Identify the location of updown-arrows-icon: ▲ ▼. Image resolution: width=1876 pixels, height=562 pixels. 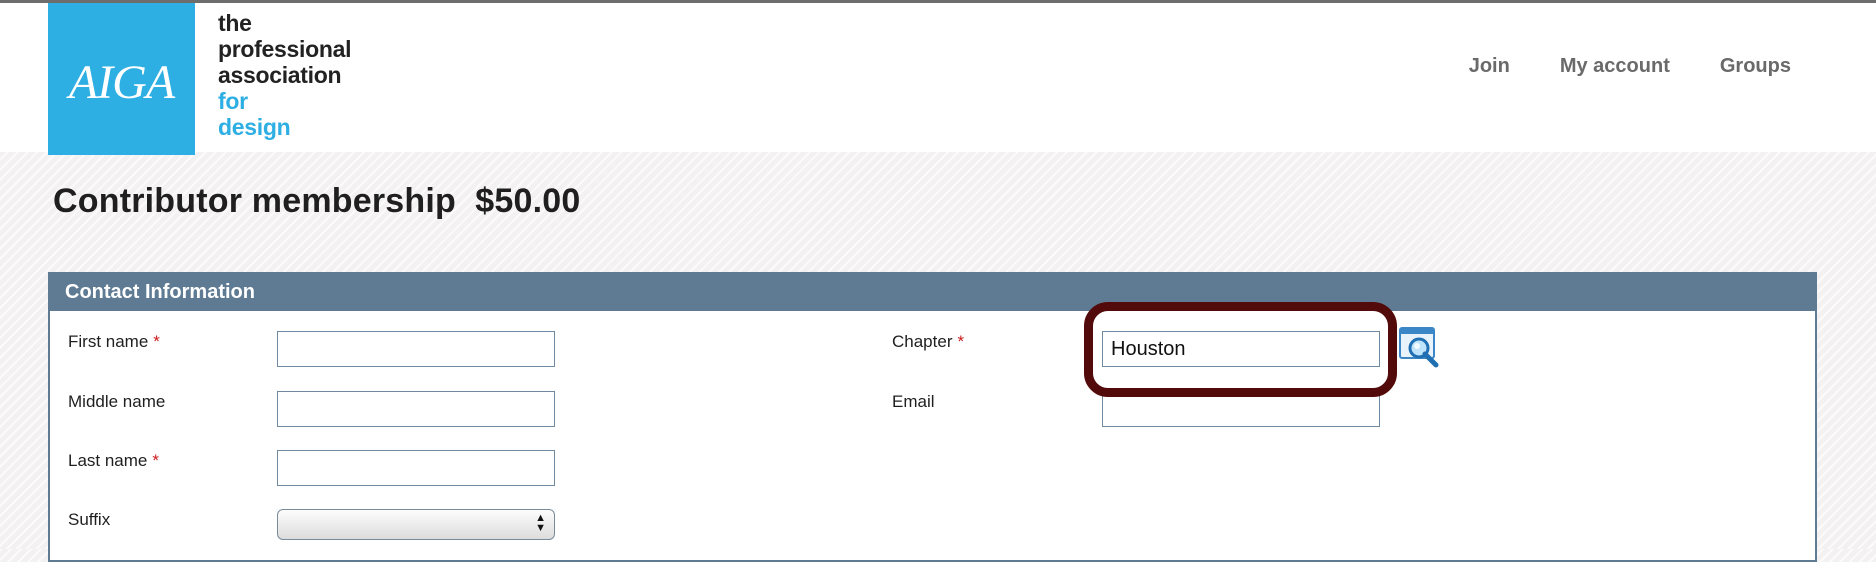
(540, 523).